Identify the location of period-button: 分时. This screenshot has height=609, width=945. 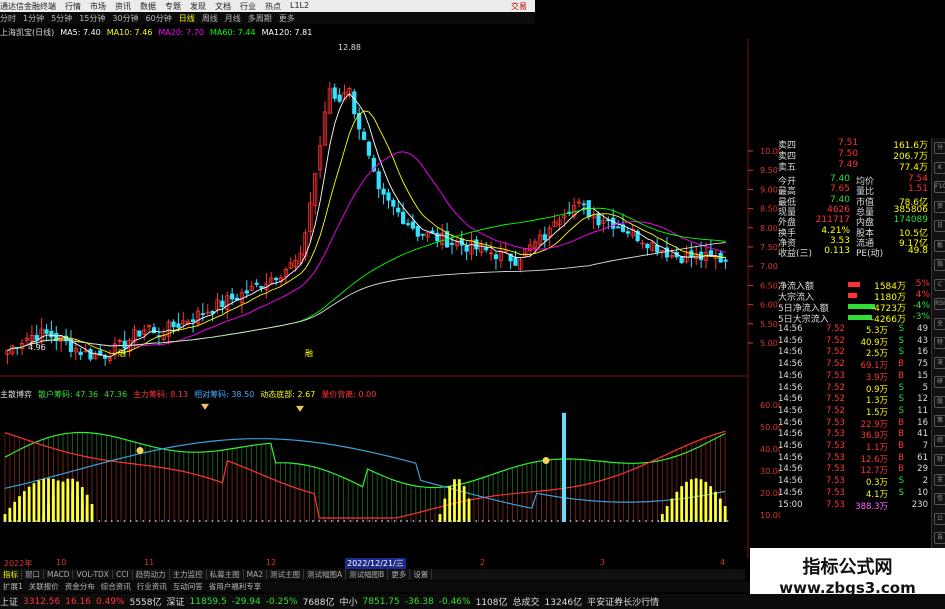
(8, 18).